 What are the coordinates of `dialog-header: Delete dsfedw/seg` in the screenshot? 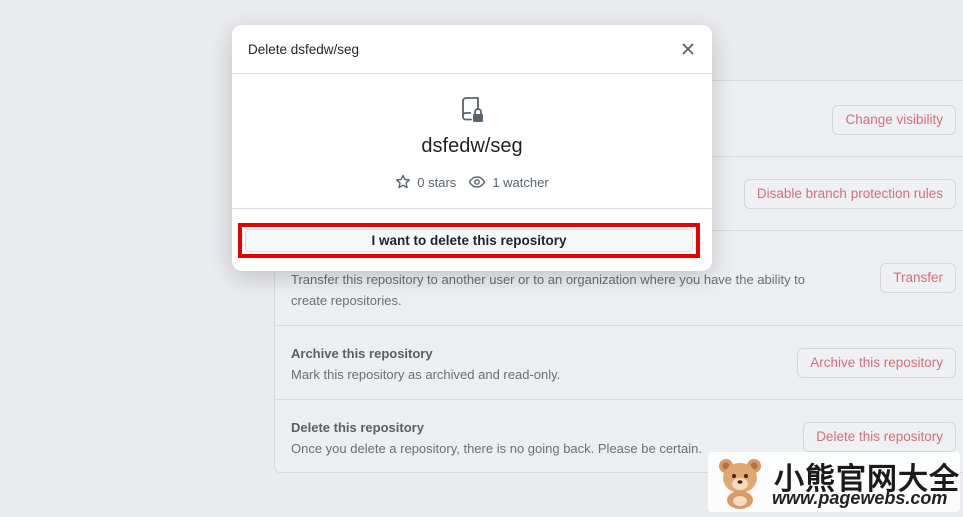 It's located at (472, 49).